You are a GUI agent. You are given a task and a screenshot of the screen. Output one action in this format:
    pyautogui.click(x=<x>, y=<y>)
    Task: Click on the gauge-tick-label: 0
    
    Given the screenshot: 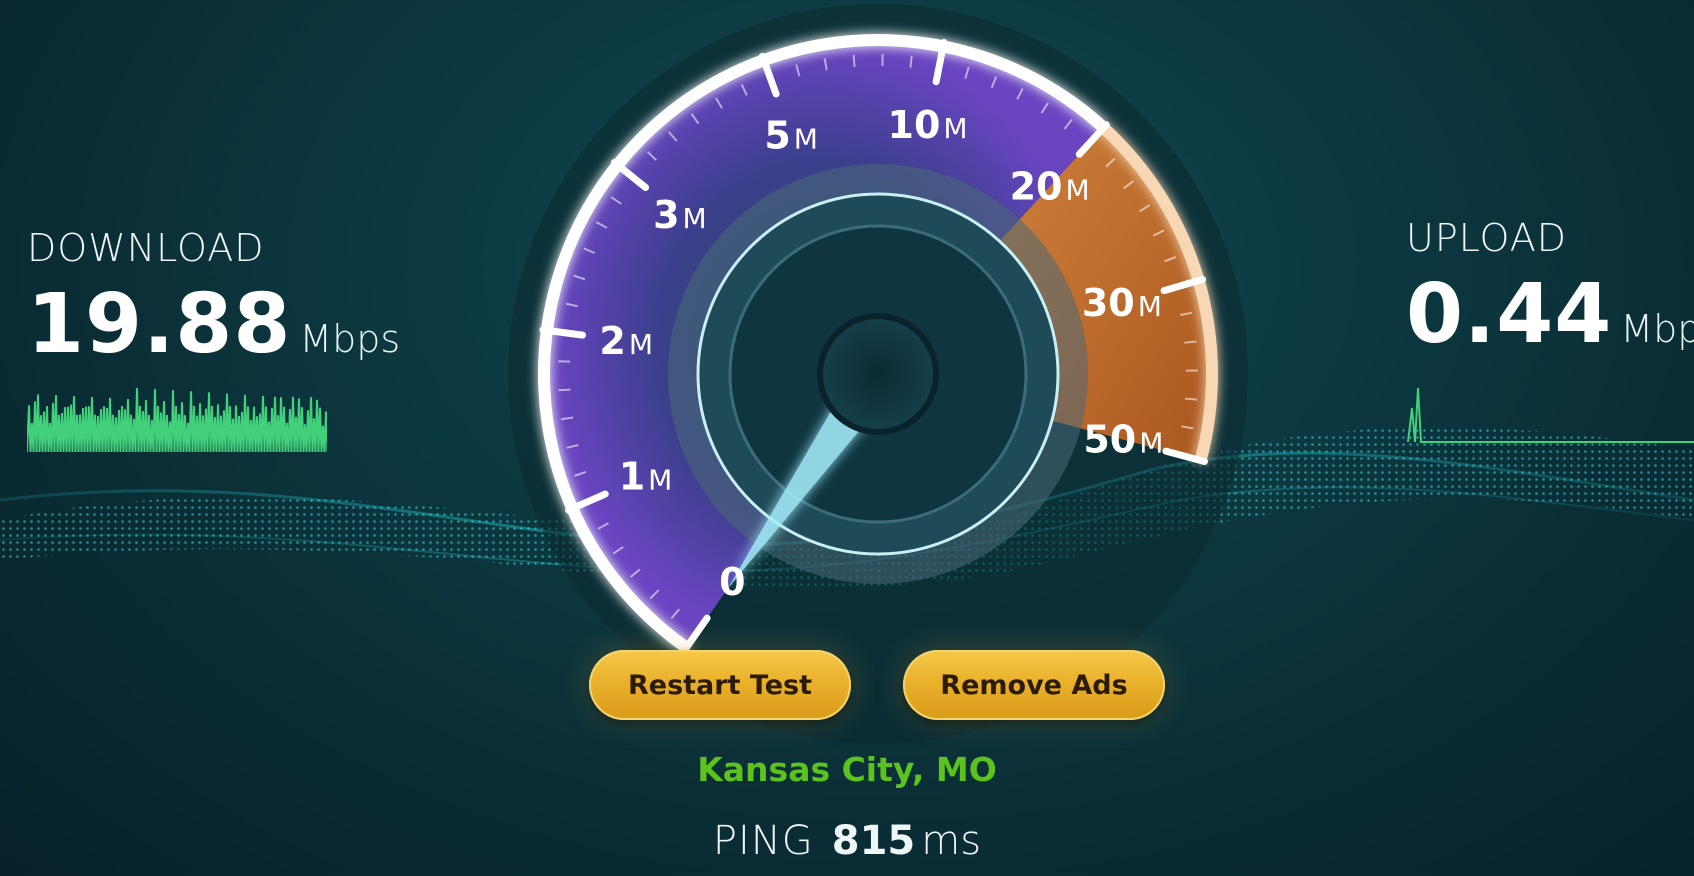 What is the action you would take?
    pyautogui.click(x=732, y=582)
    